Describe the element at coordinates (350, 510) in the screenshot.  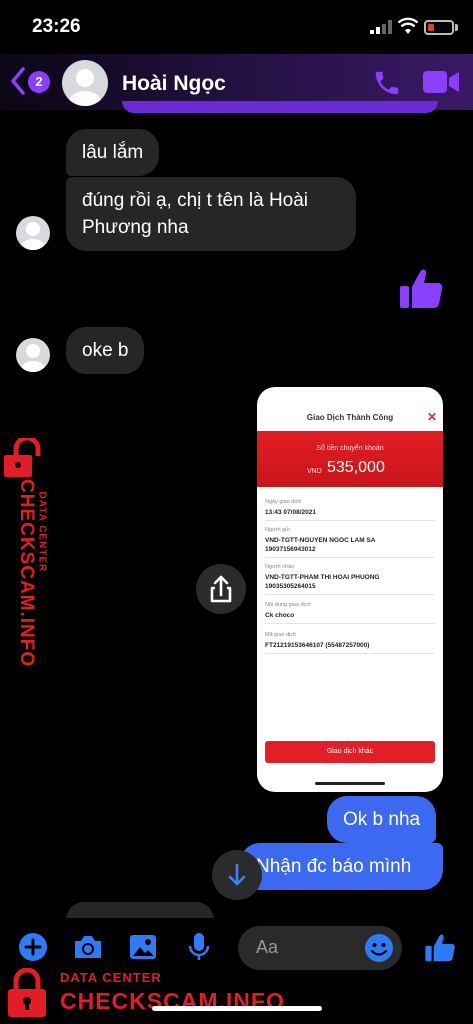
I see `receipt-field-date: Ngày giao dịch 13:43 07/08/2021` at that location.